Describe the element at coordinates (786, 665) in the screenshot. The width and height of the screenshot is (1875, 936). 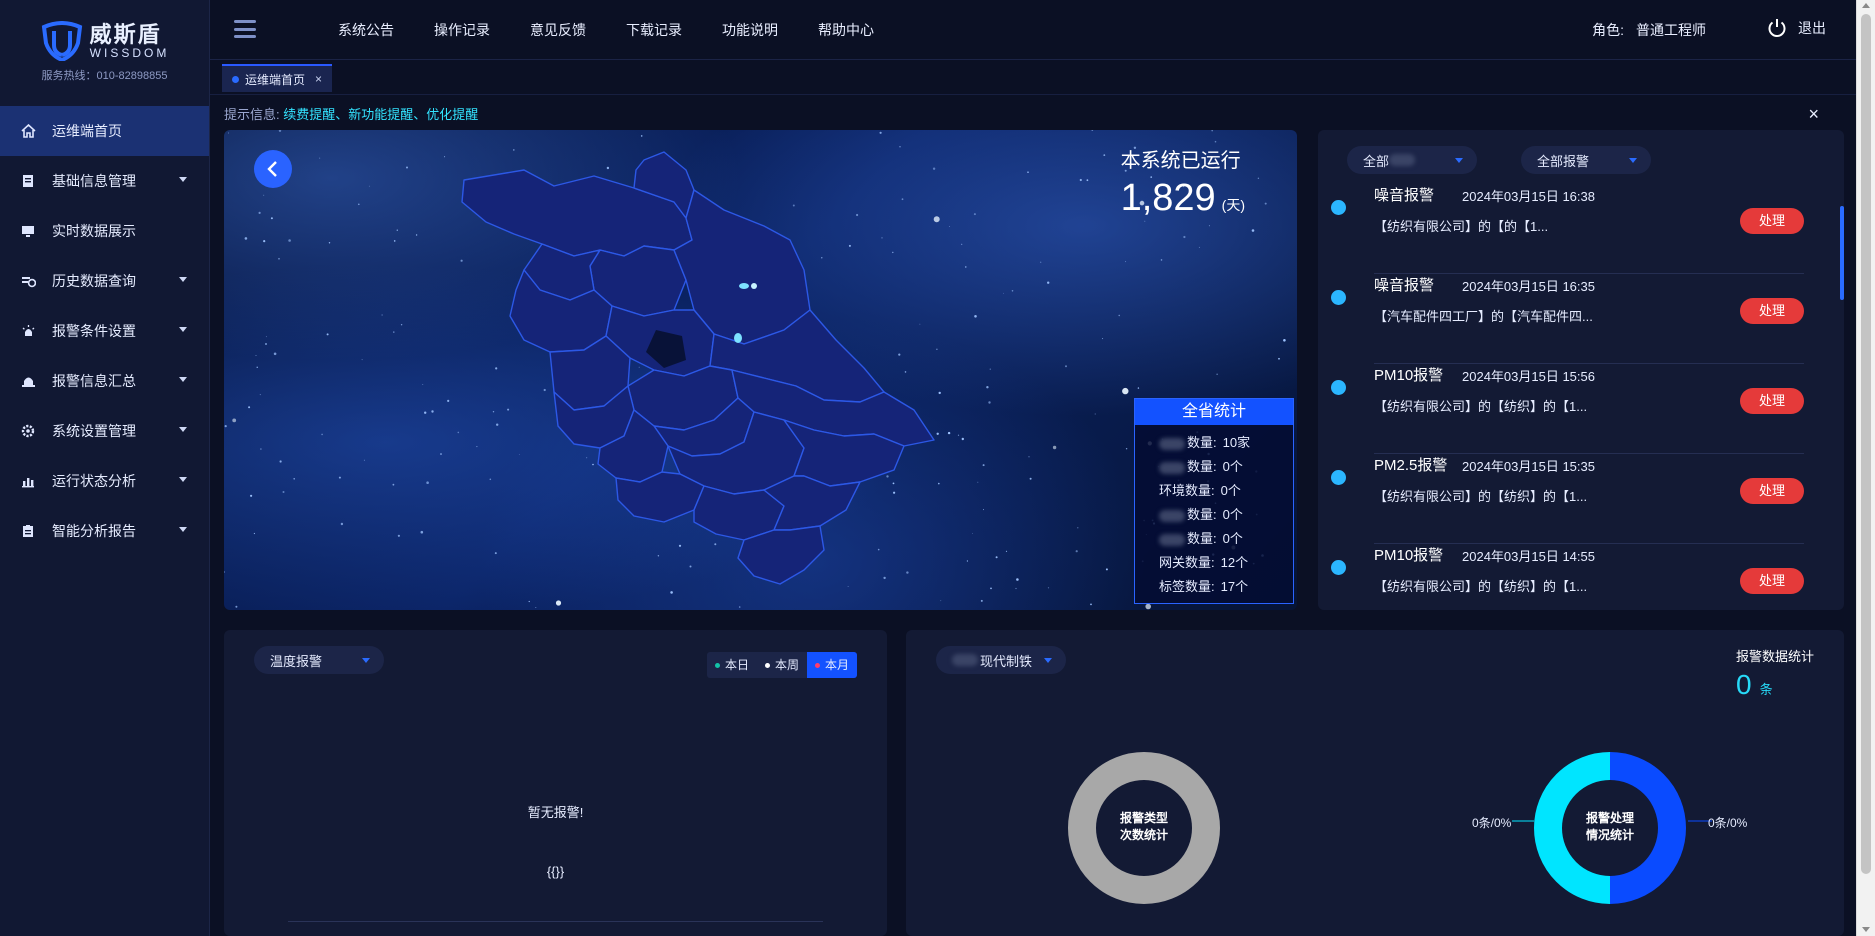
I see `period-option-label: 本周` at that location.